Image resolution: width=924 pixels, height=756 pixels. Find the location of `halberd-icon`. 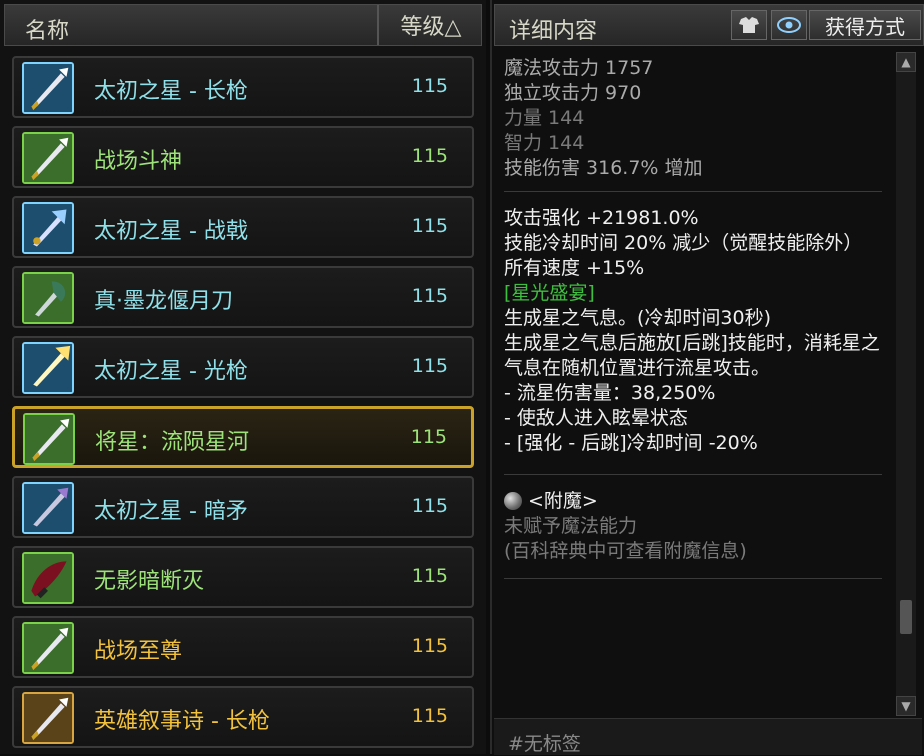

halberd-icon is located at coordinates (48, 228).